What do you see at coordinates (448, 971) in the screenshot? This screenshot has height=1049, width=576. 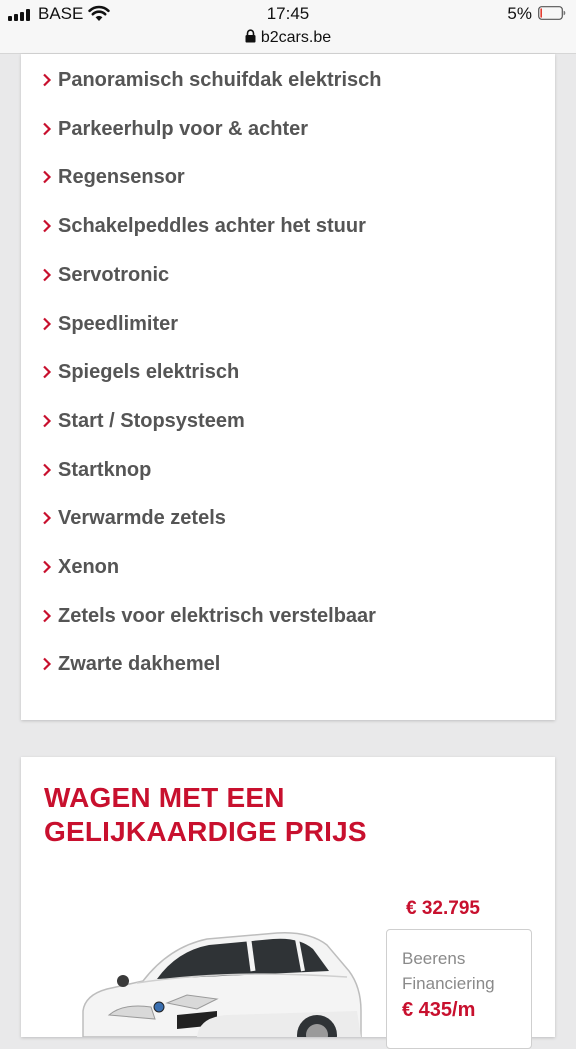 I see `financing-label: Beerens Financiering` at bounding box center [448, 971].